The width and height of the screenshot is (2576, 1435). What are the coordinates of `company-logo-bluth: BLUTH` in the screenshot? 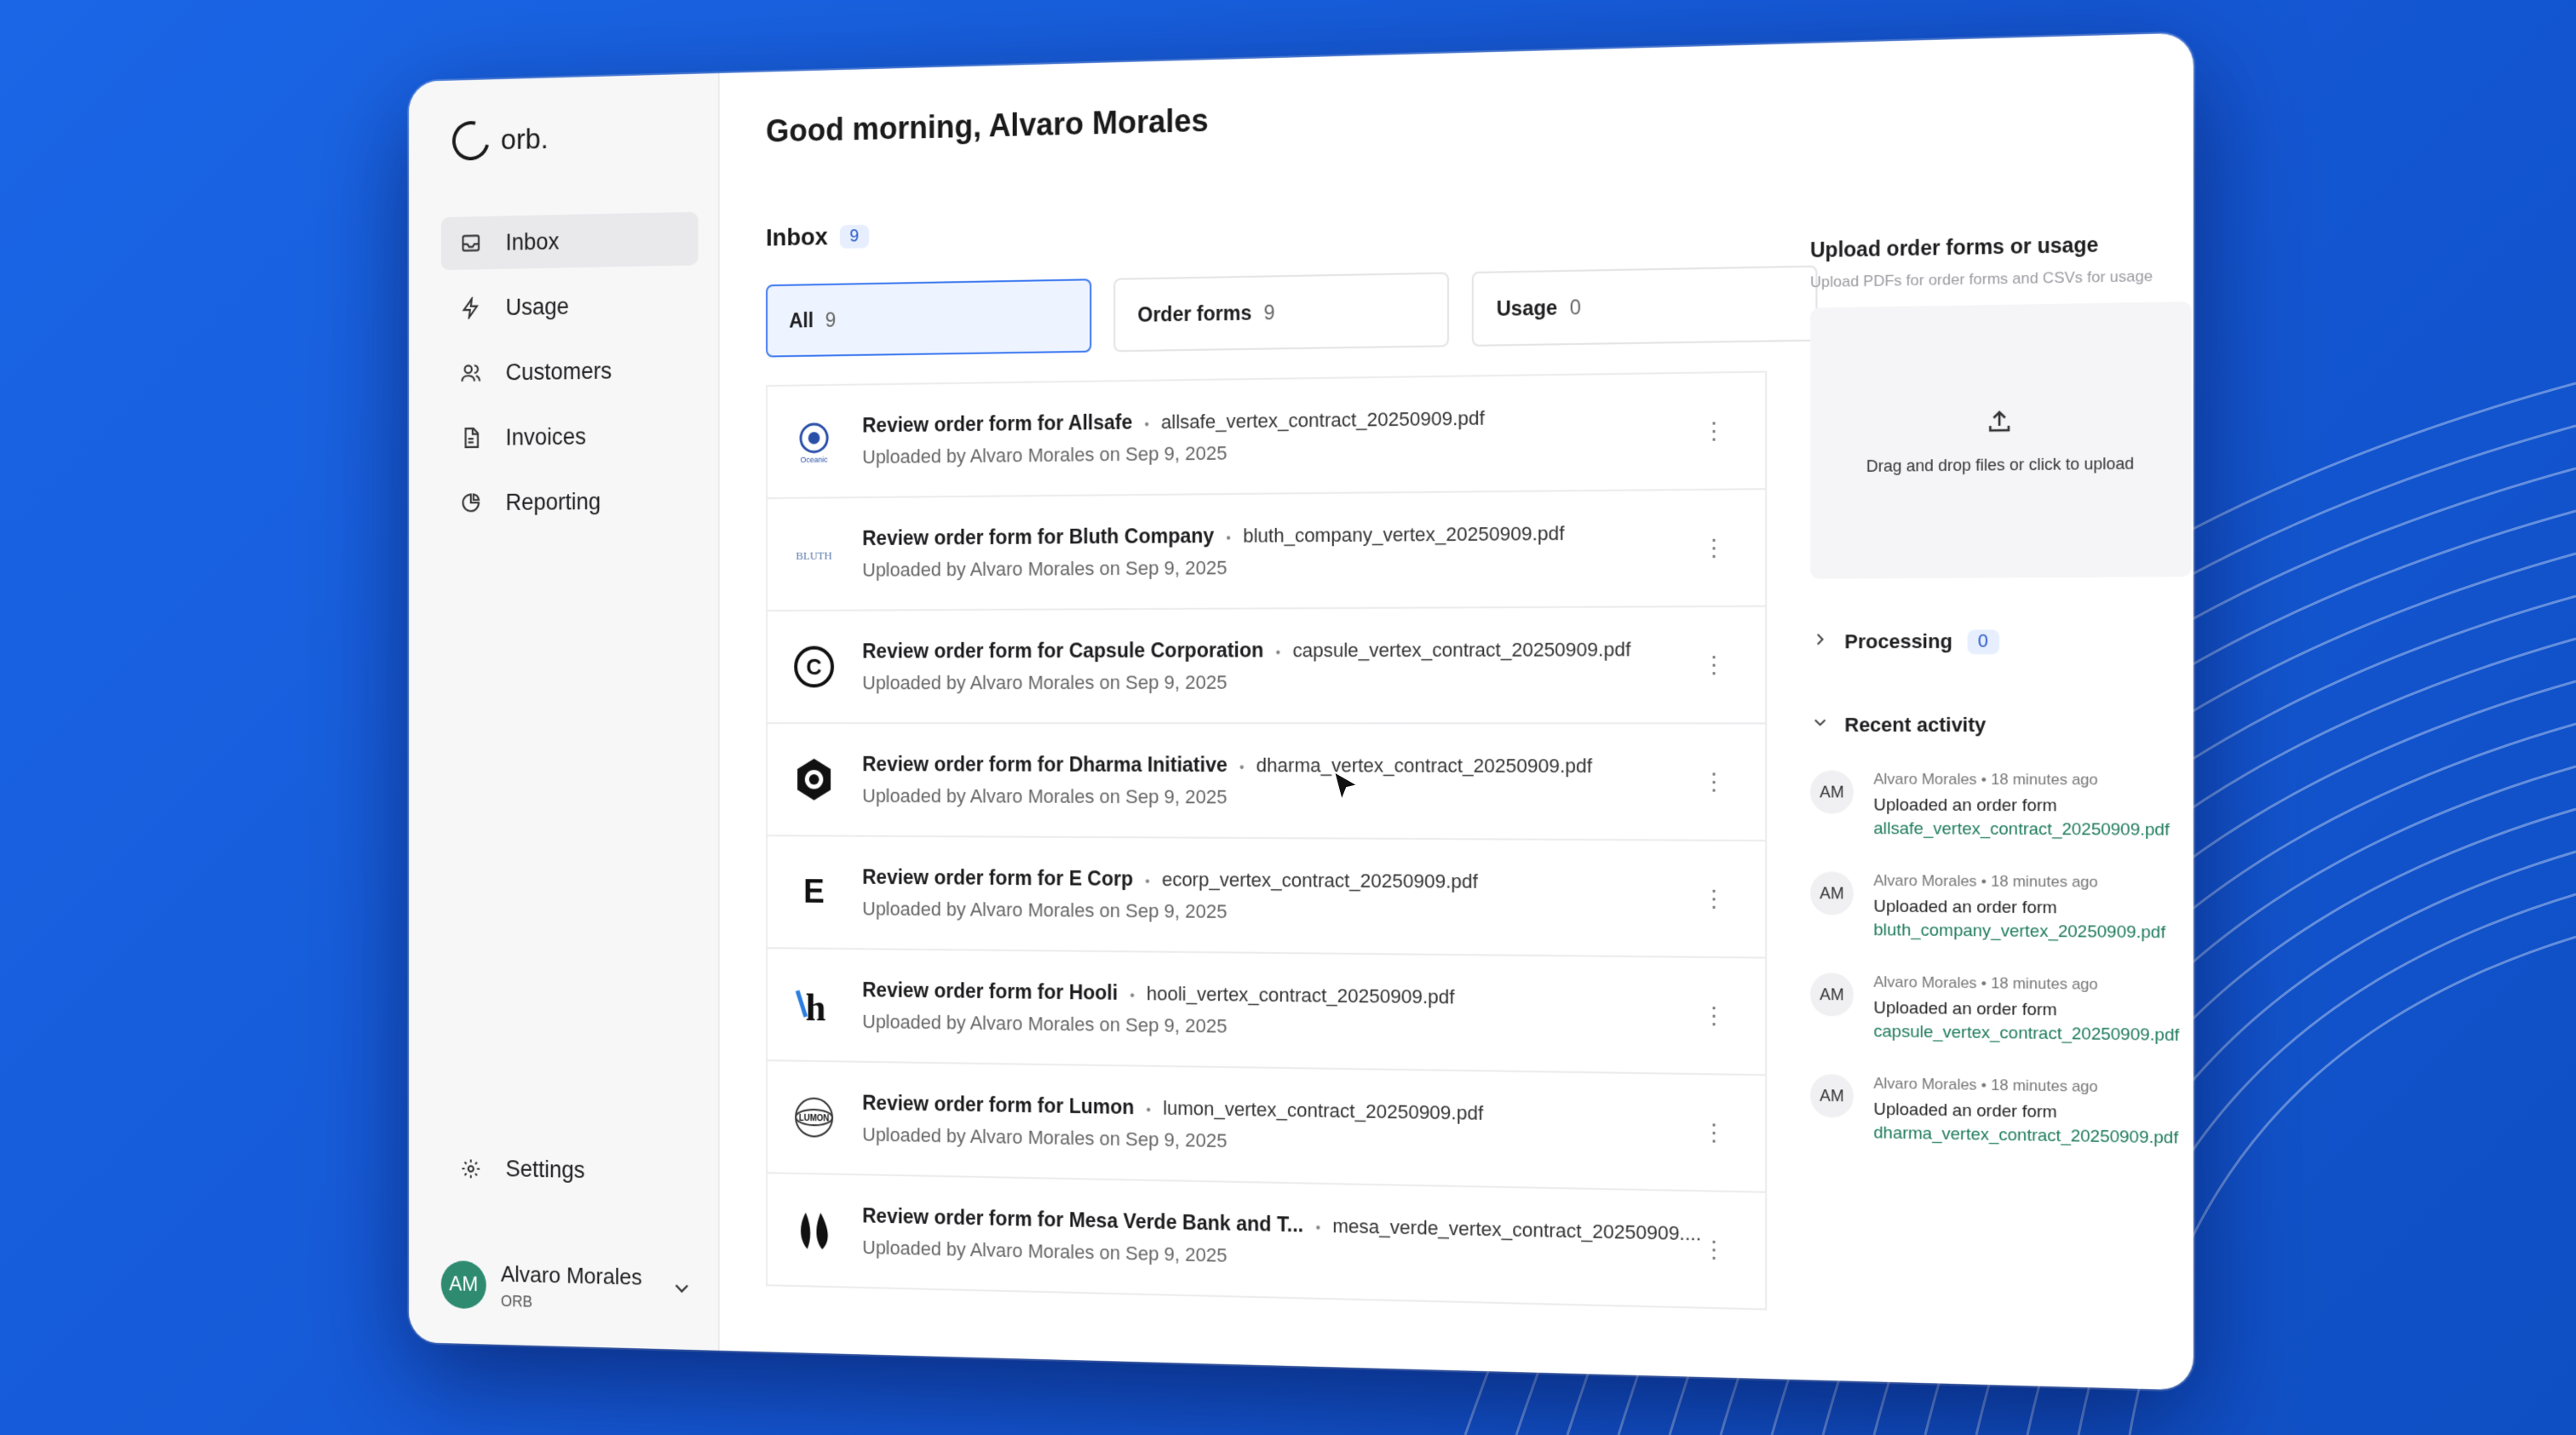 It's located at (814, 554).